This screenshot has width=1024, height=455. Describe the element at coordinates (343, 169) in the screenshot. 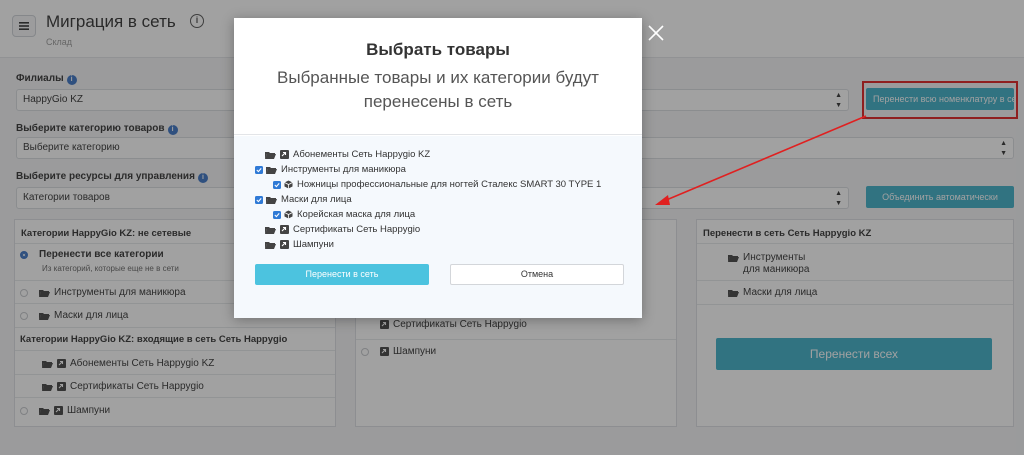

I see `tree-item-label: Инструменты для маникюра` at that location.